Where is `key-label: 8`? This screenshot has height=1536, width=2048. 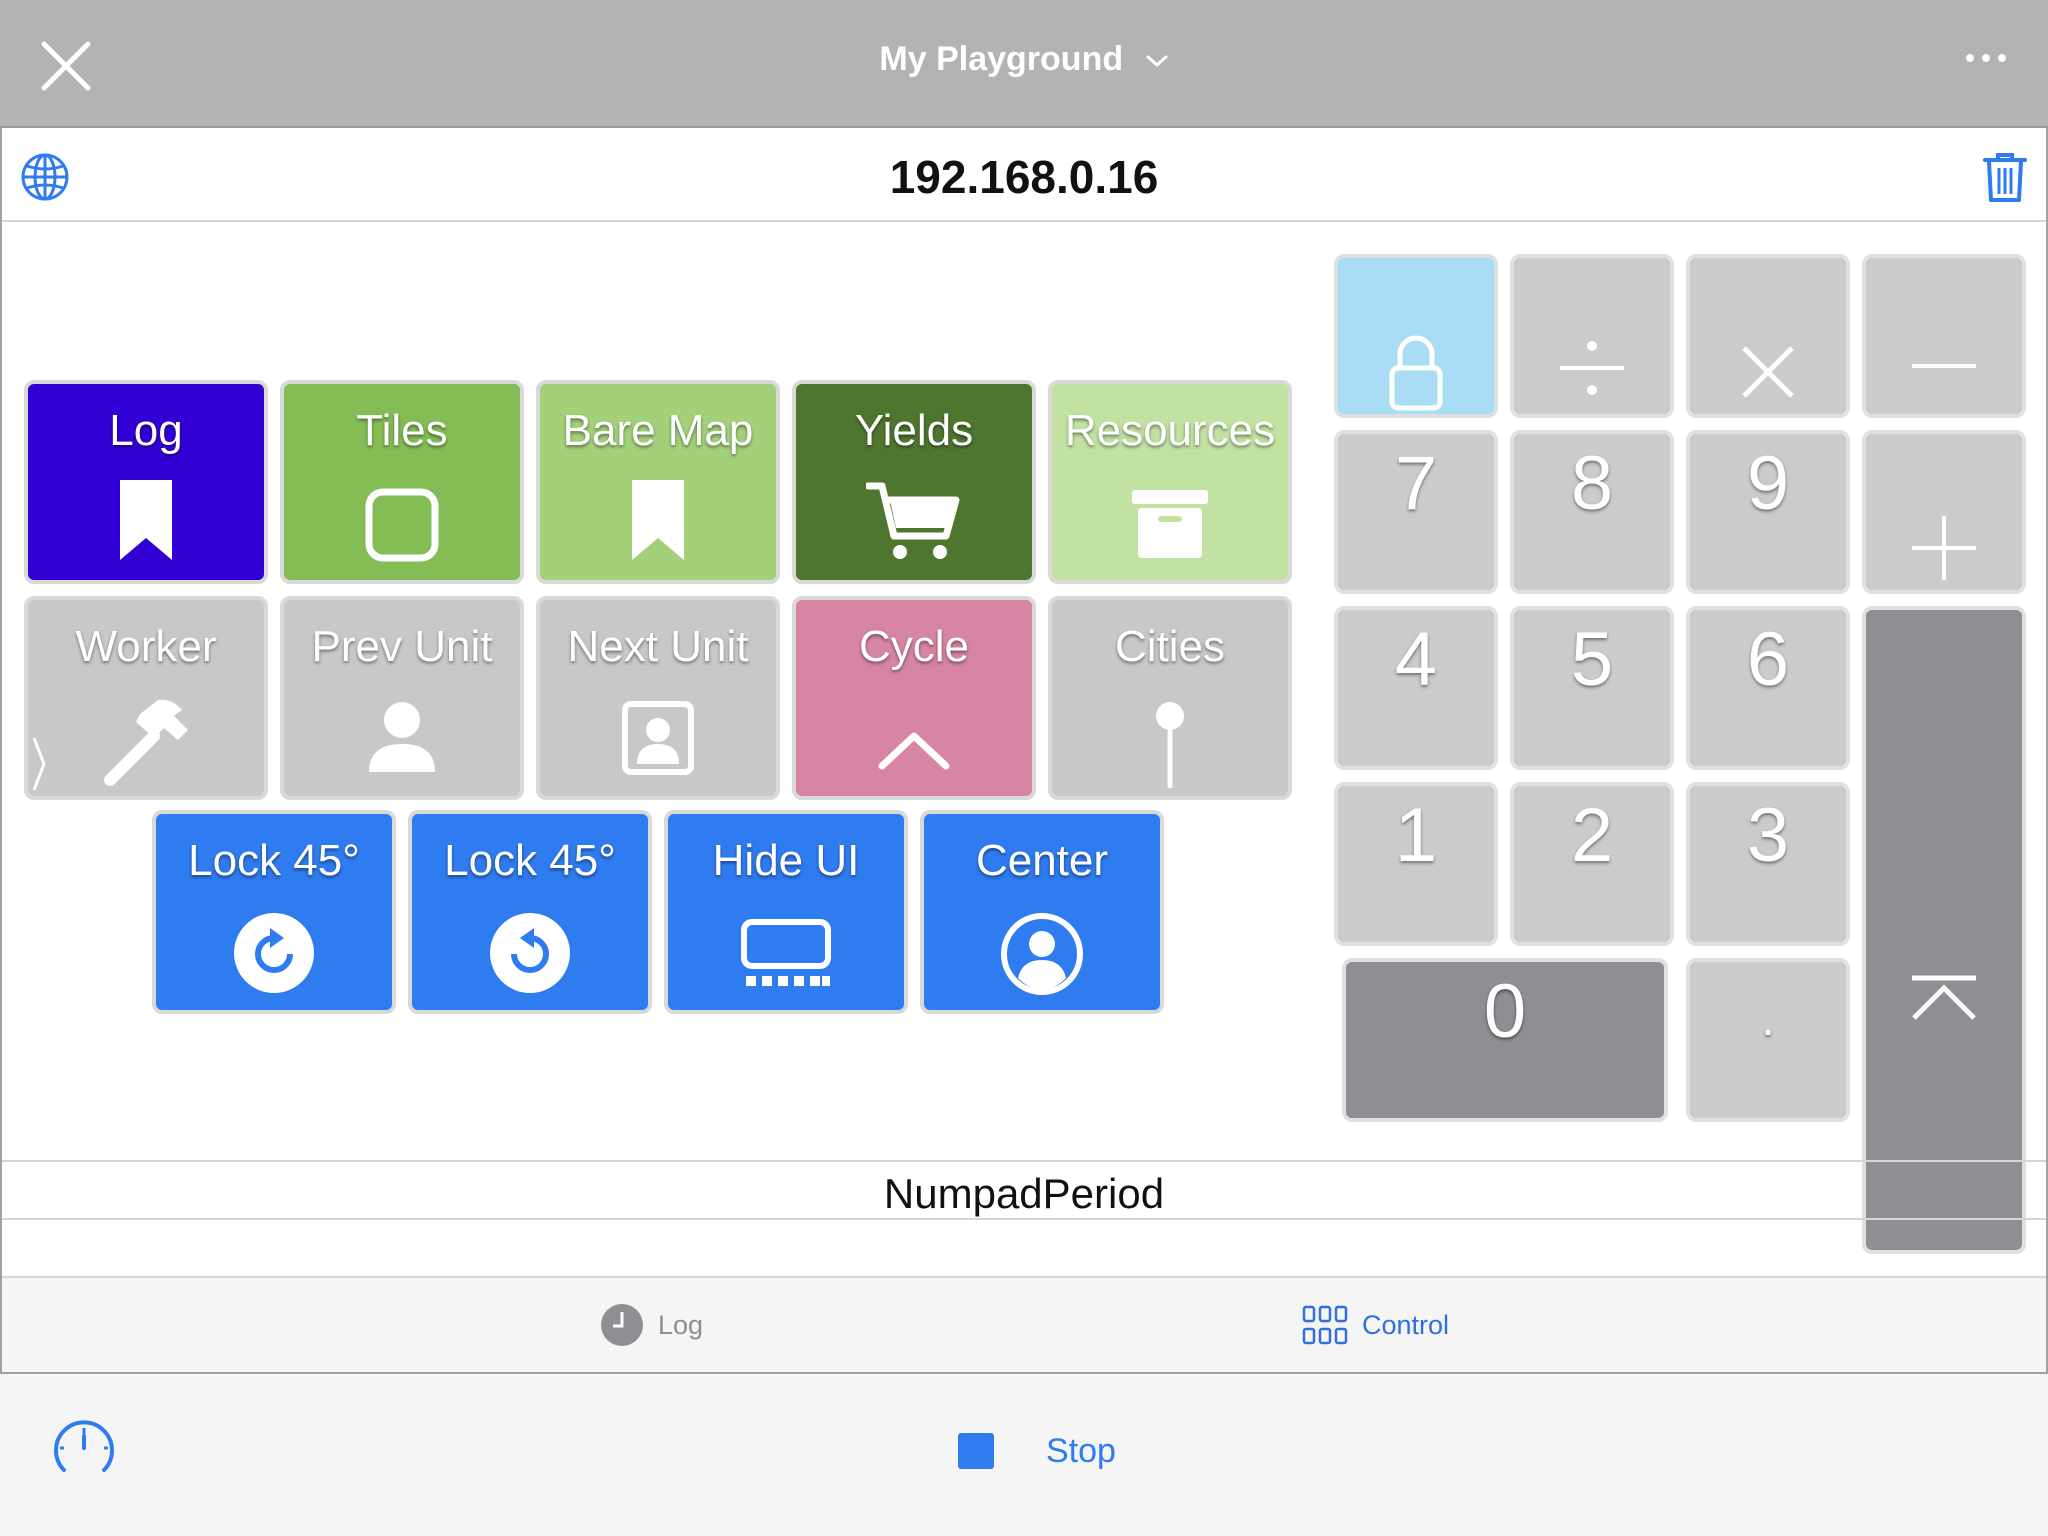 key-label: 8 is located at coordinates (1592, 483).